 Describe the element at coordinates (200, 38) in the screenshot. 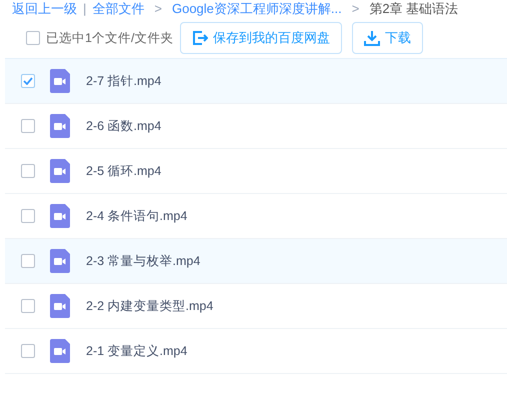

I see `export-icon` at that location.